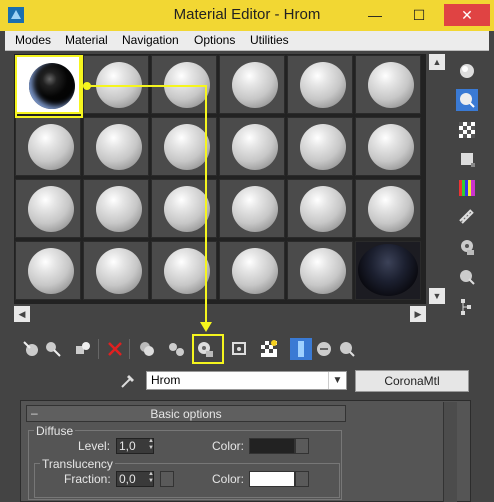 This screenshot has width=494, height=502. I want to click on put-to-library-highlight-box, so click(208, 349).